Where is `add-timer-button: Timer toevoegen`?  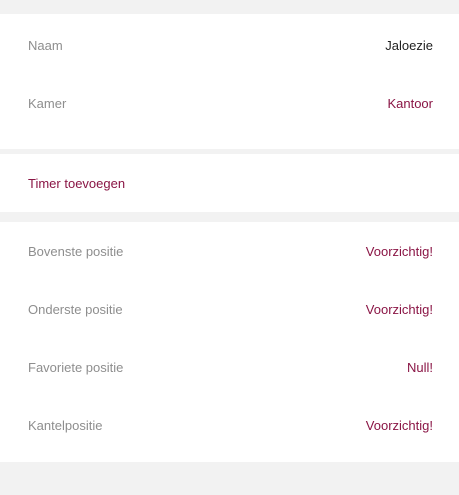
add-timer-button: Timer toevoegen is located at coordinates (76, 183).